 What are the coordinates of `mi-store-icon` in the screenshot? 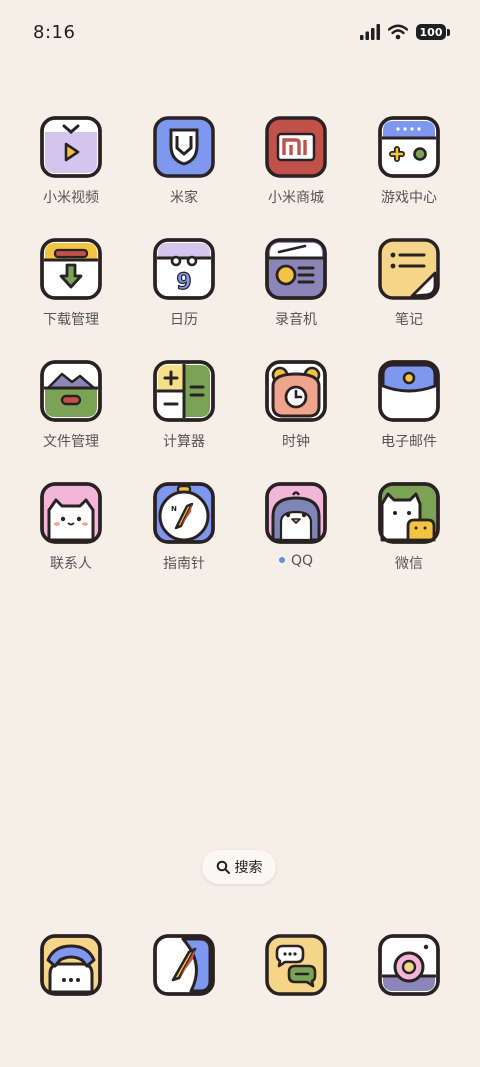 It's located at (296, 147).